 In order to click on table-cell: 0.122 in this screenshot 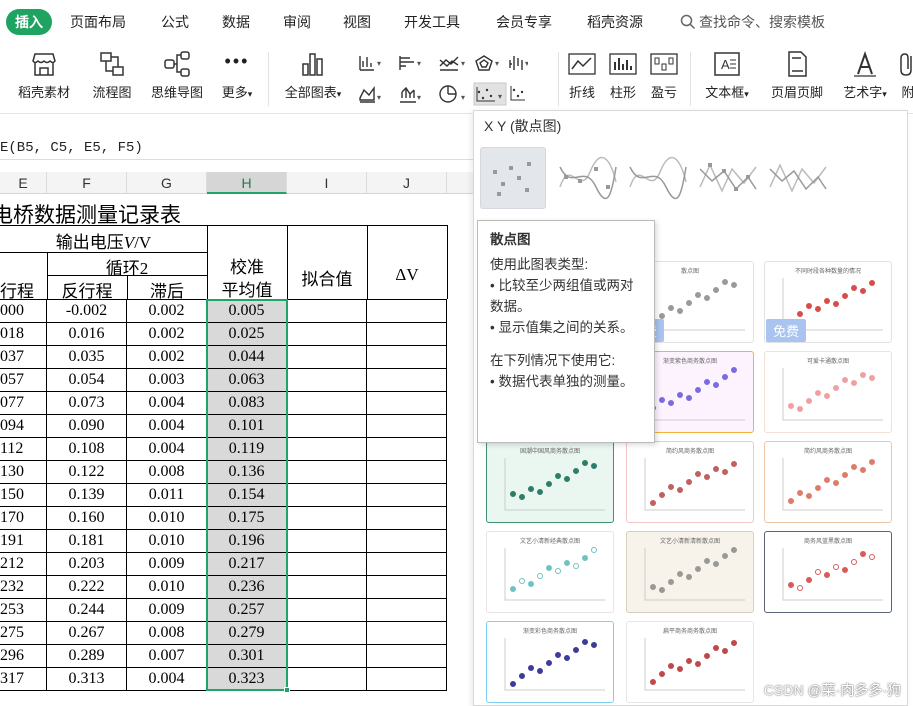, I will do `click(87, 472)`.